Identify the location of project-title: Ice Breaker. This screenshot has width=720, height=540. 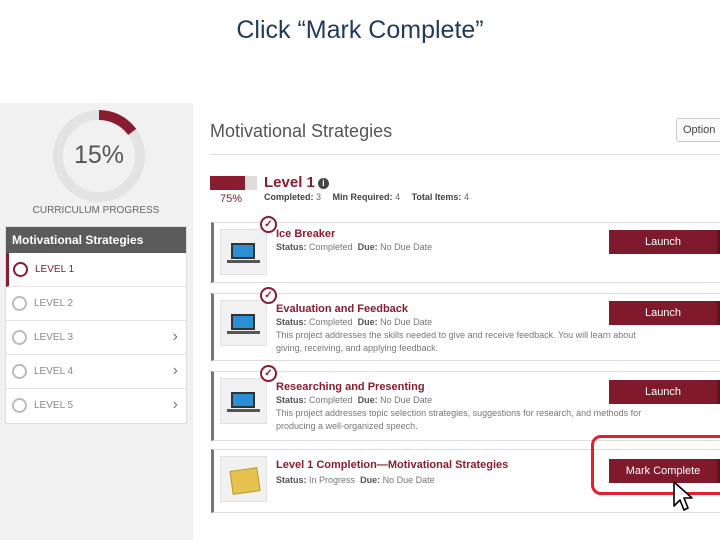
(306, 234).